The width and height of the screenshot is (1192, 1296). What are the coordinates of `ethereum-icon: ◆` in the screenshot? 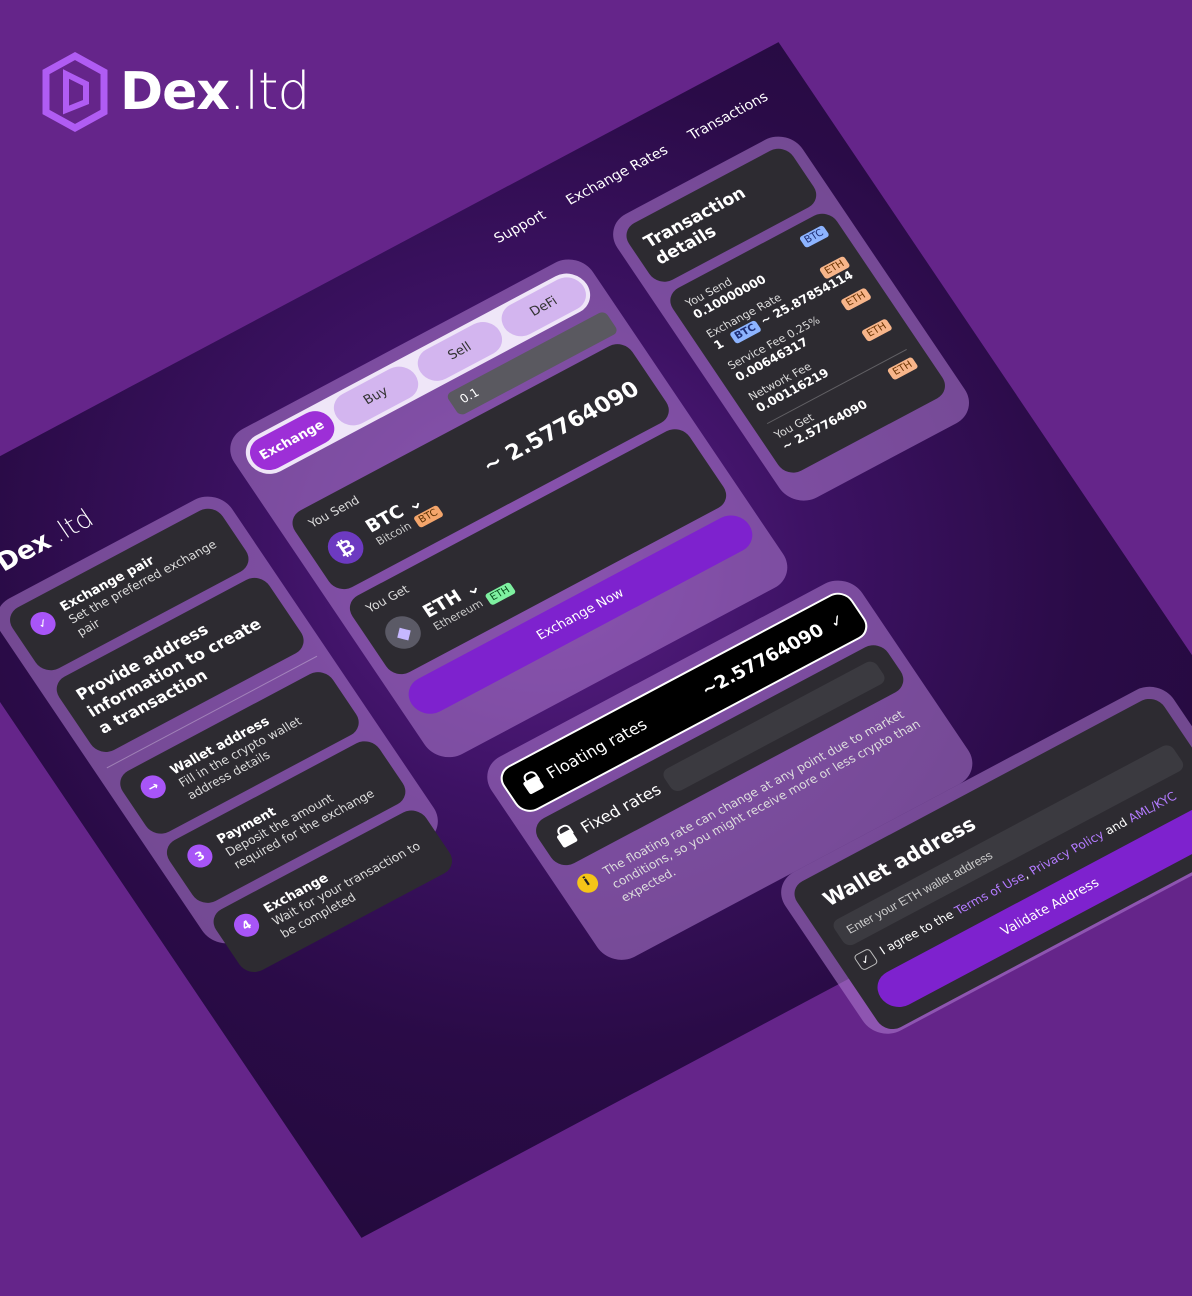 It's located at (403, 632).